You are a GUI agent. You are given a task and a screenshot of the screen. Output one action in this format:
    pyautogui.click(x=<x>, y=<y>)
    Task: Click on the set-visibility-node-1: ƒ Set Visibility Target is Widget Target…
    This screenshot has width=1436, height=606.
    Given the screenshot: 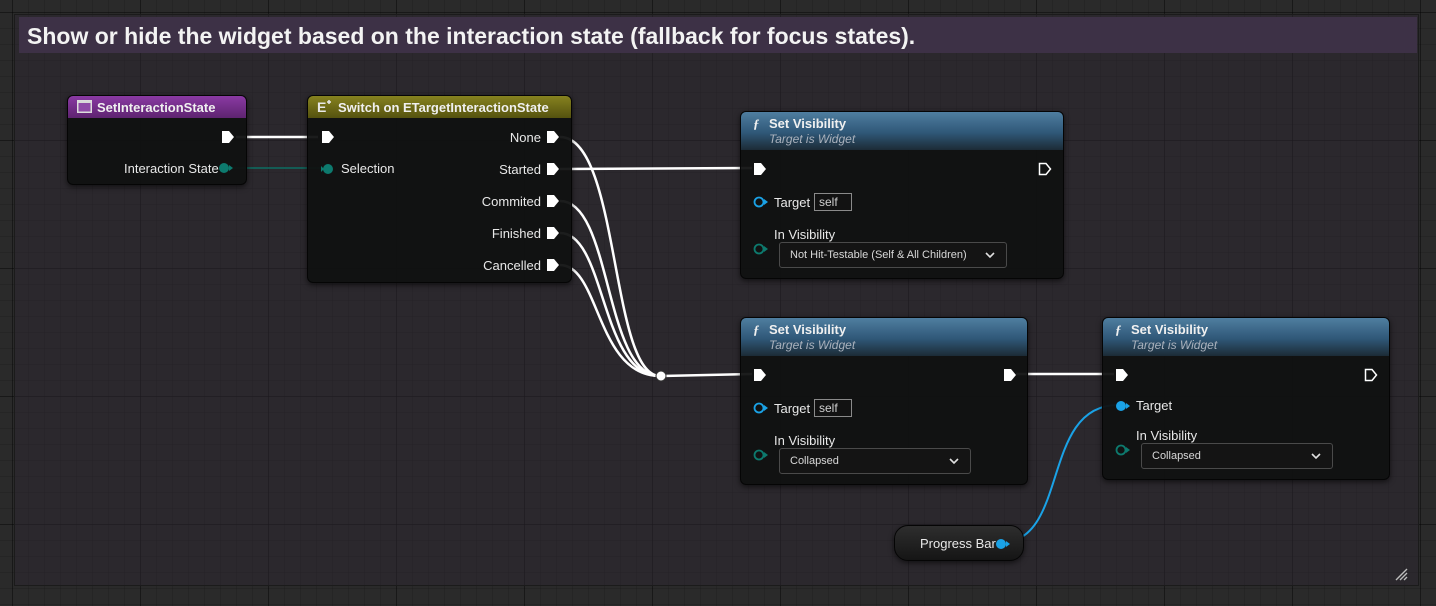 What is the action you would take?
    pyautogui.click(x=902, y=195)
    